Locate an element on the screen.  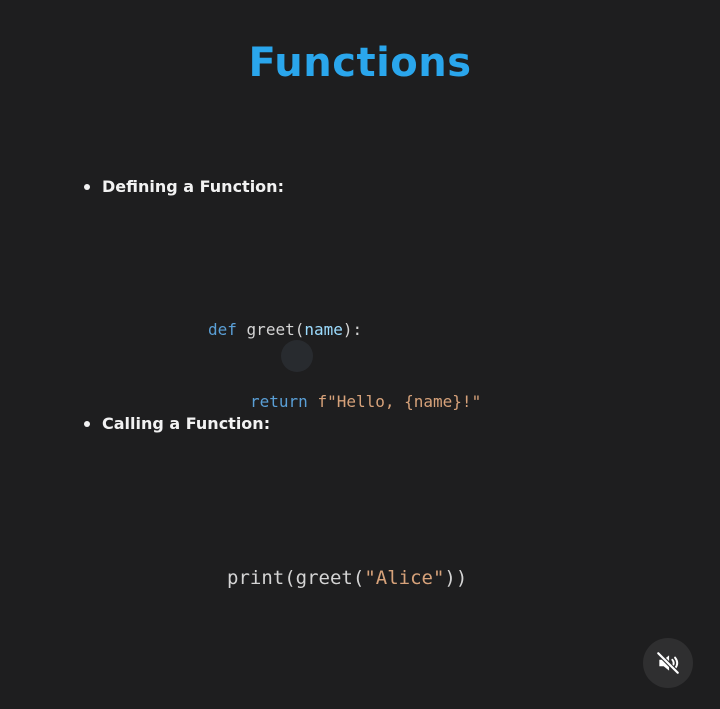
code-line: def greet(name): is located at coordinates (344, 330).